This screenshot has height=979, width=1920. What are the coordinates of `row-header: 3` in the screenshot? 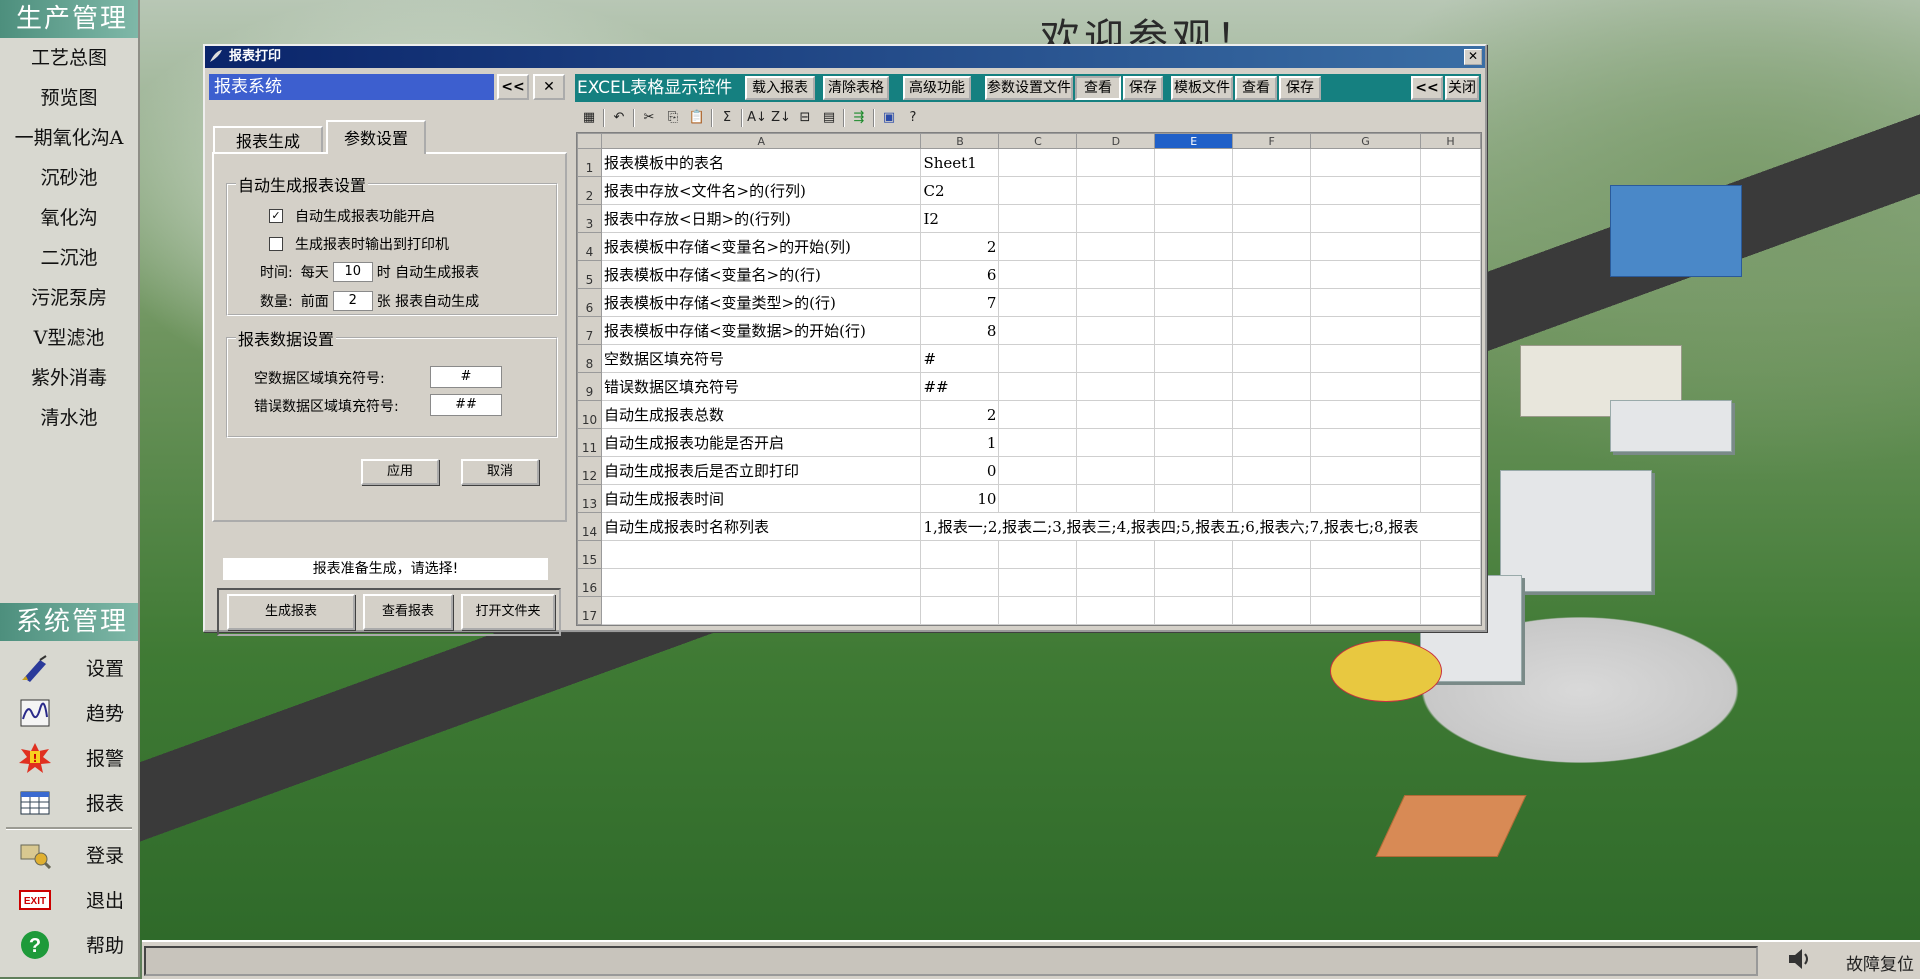 It's located at (589, 218).